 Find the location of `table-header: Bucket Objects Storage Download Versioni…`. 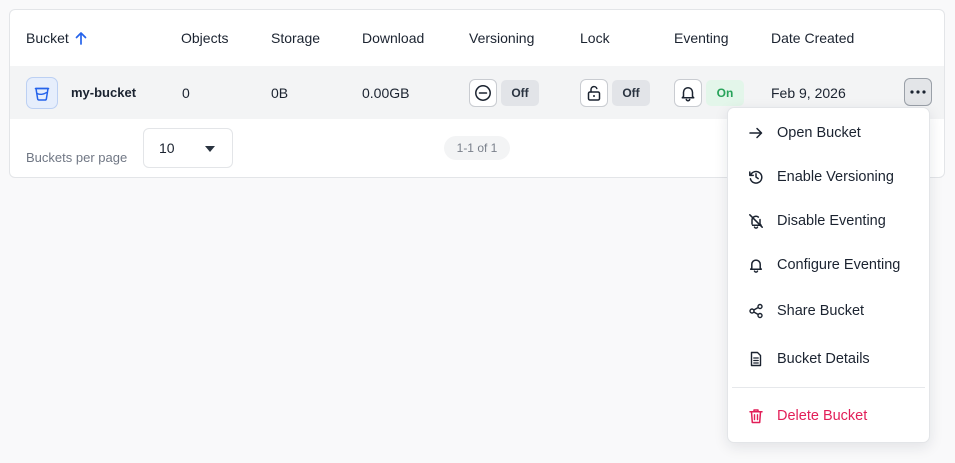

table-header: Bucket Objects Storage Download Versioni… is located at coordinates (477, 38).